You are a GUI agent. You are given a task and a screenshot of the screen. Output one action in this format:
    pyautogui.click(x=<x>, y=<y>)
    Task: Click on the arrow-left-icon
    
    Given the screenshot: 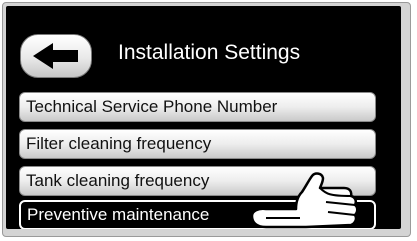 What is the action you would take?
    pyautogui.click(x=55, y=56)
    